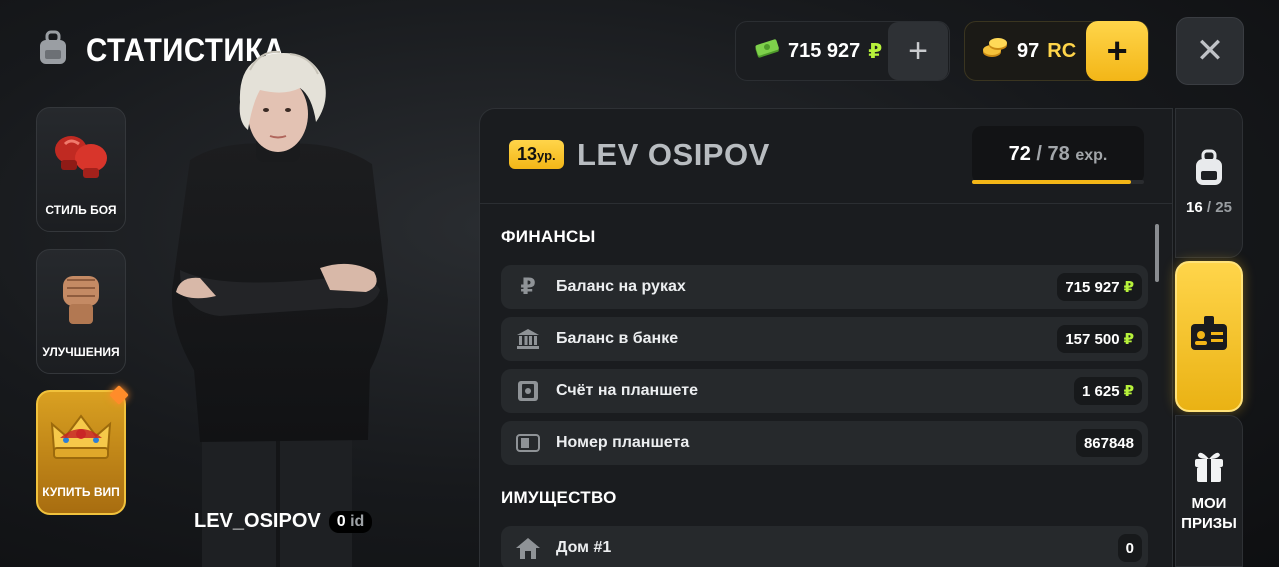 This screenshot has width=1279, height=567. What do you see at coordinates (527, 154) in the screenshot?
I see `level-value: 13` at bounding box center [527, 154].